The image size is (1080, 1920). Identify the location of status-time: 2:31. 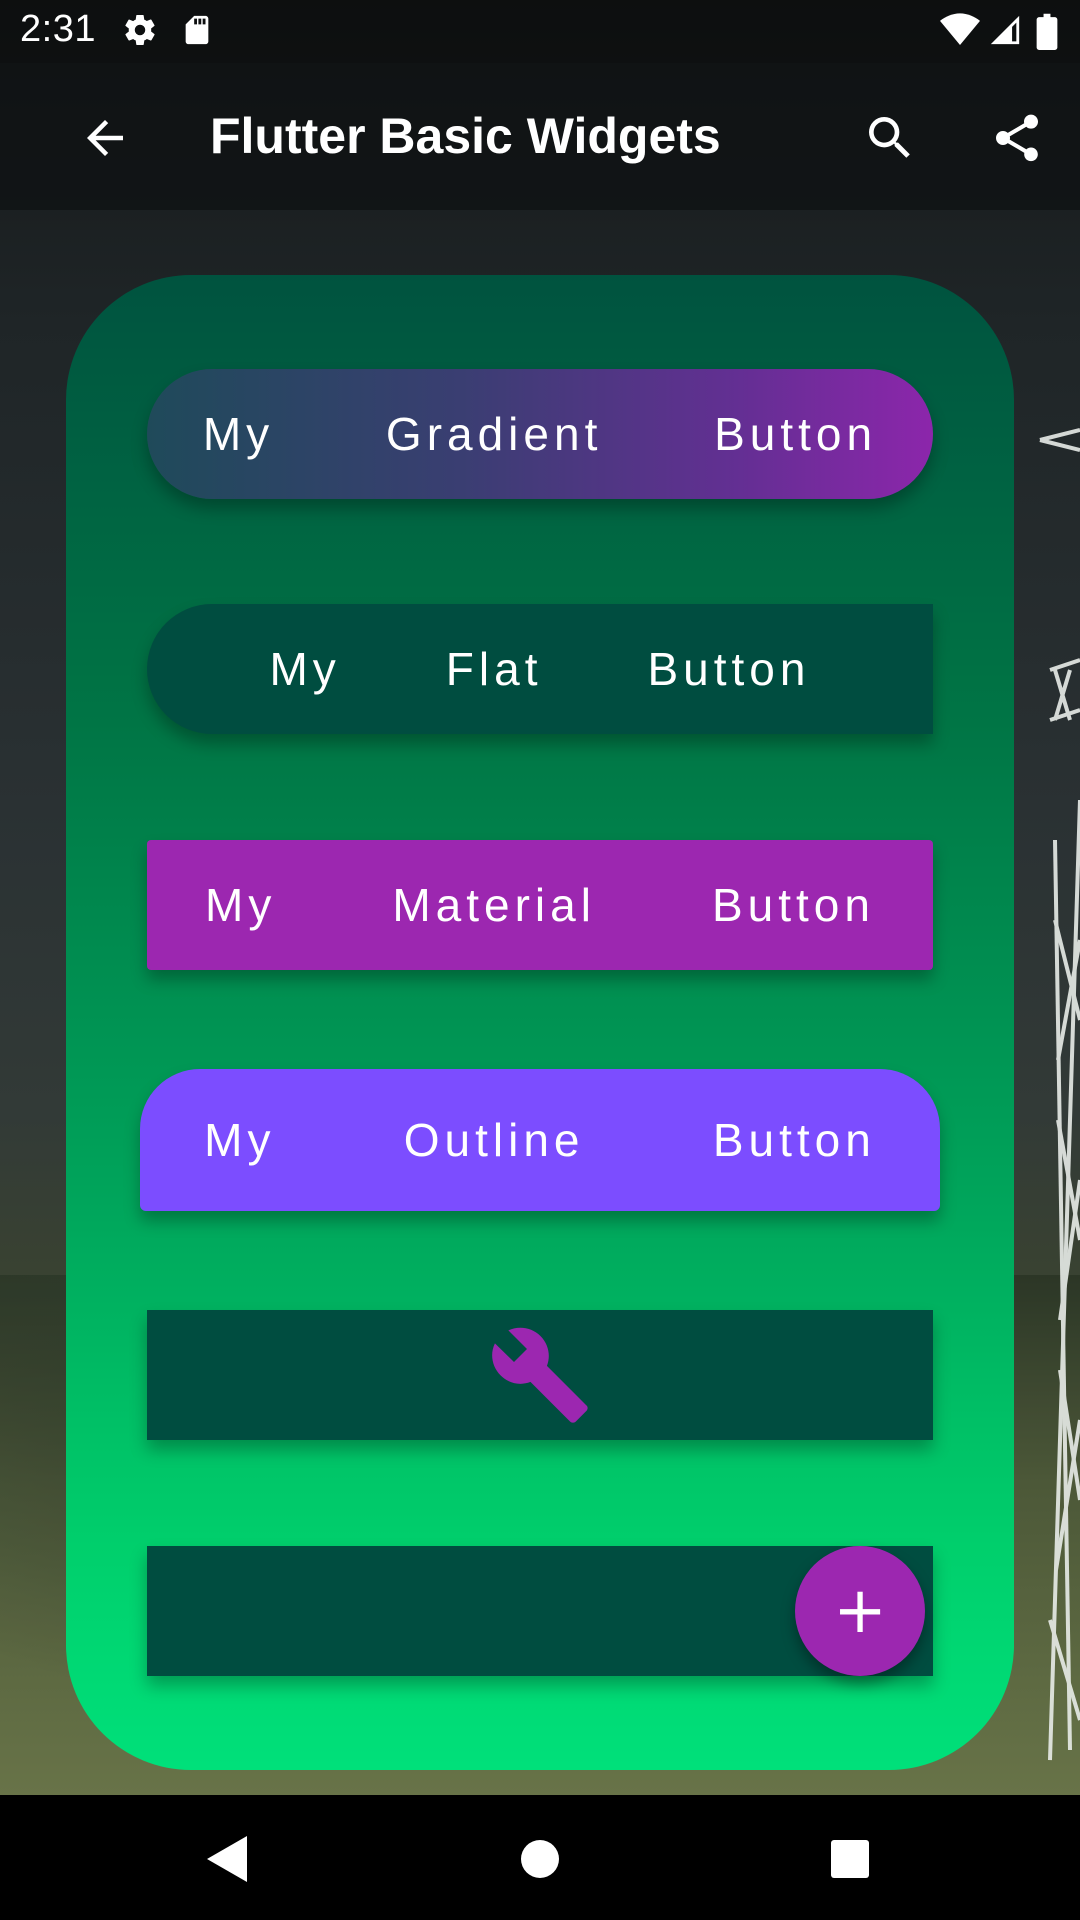
(58, 29).